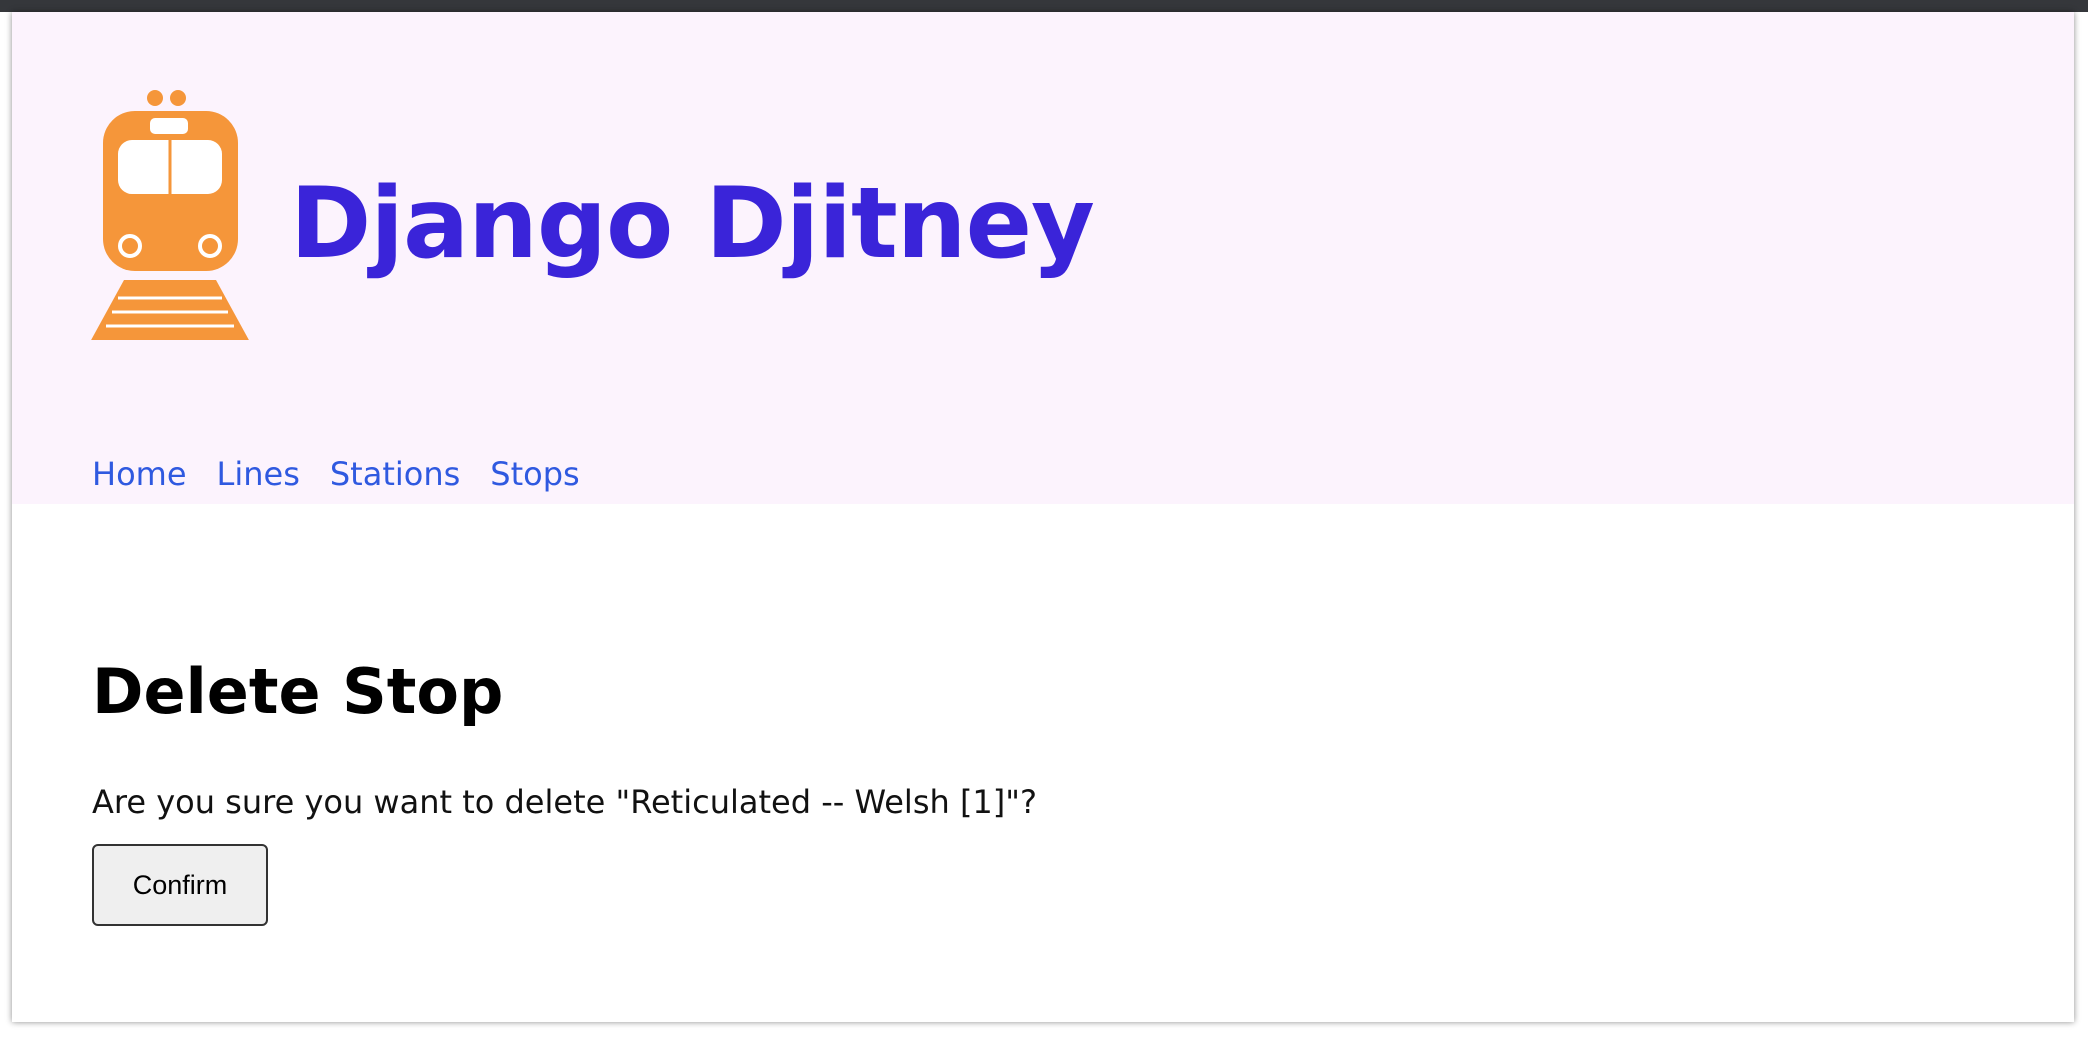 Image resolution: width=2088 pixels, height=1048 pixels. I want to click on nav-link-stops: Stops, so click(534, 474).